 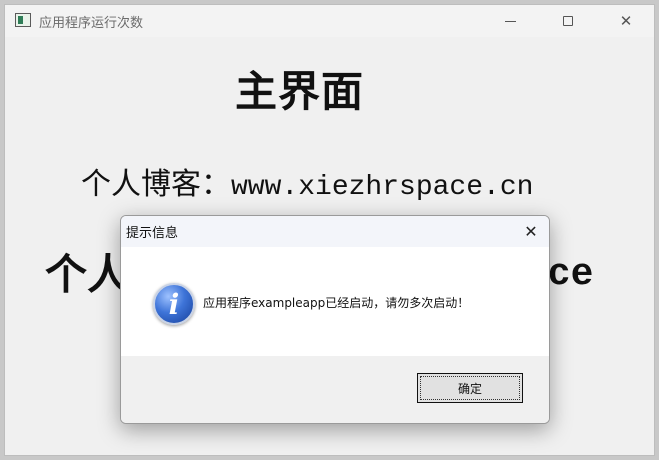 I want to click on info-icon: i, so click(x=174, y=304).